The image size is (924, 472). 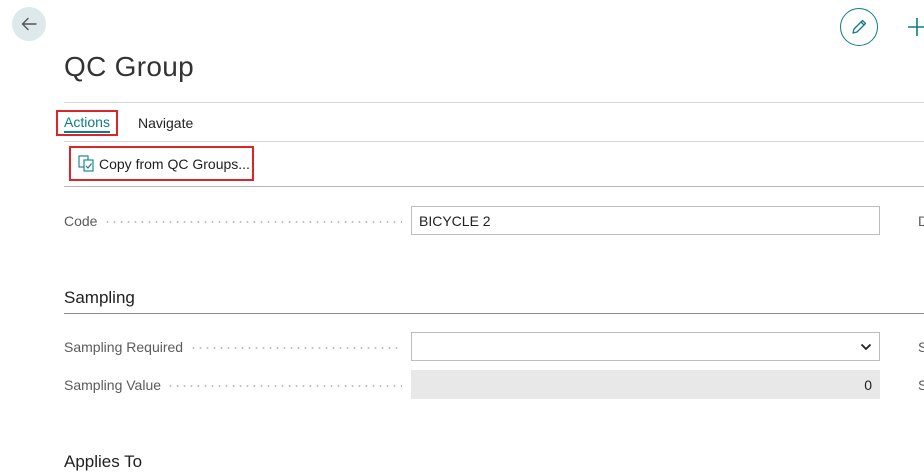 What do you see at coordinates (645, 346) in the screenshot?
I see `sampling-required-select` at bounding box center [645, 346].